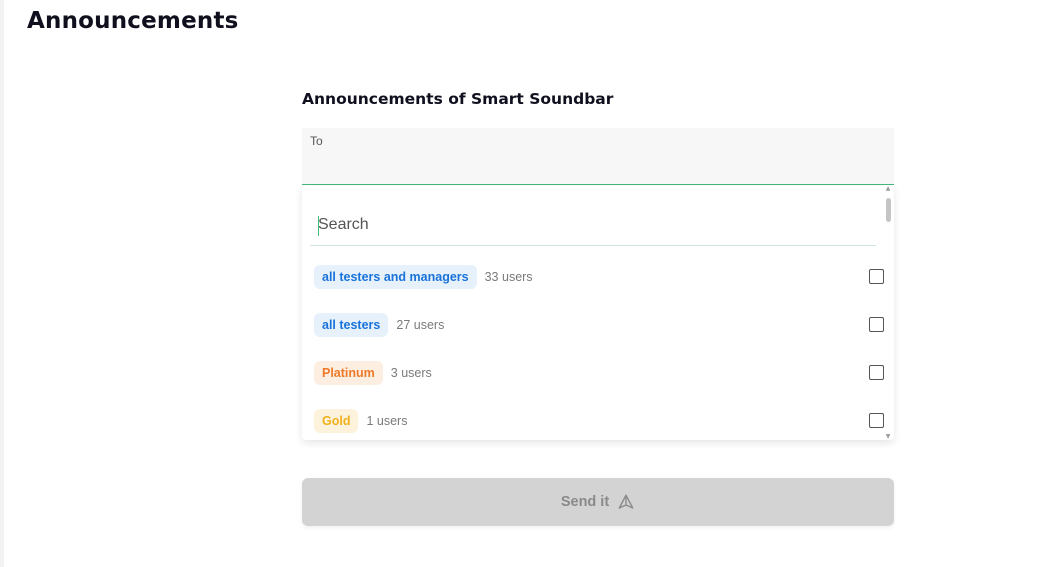 This screenshot has width=1040, height=567. What do you see at coordinates (133, 21) in the screenshot?
I see `page-title: Announcements` at bounding box center [133, 21].